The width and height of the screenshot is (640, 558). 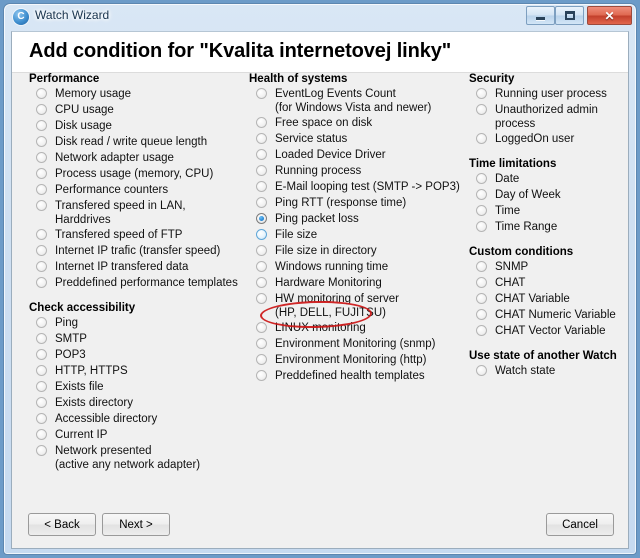 I want to click on radio-option-watch-state: Watch state, so click(x=551, y=371).